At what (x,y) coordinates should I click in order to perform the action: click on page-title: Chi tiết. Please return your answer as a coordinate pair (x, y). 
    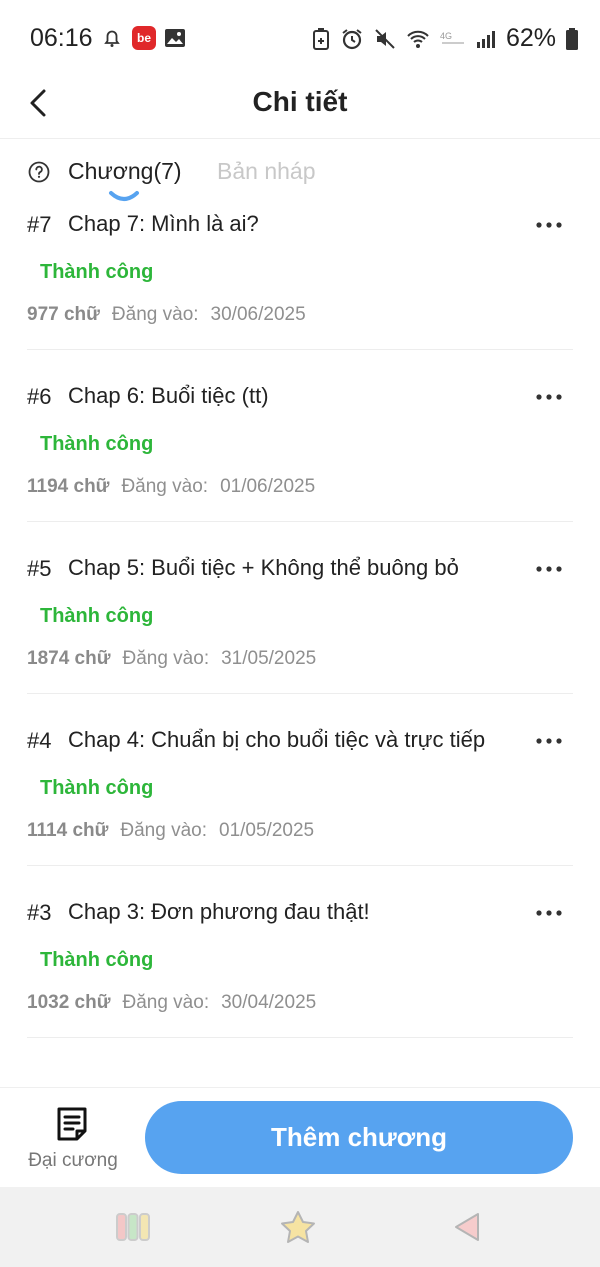
    Looking at the image, I should click on (300, 101).